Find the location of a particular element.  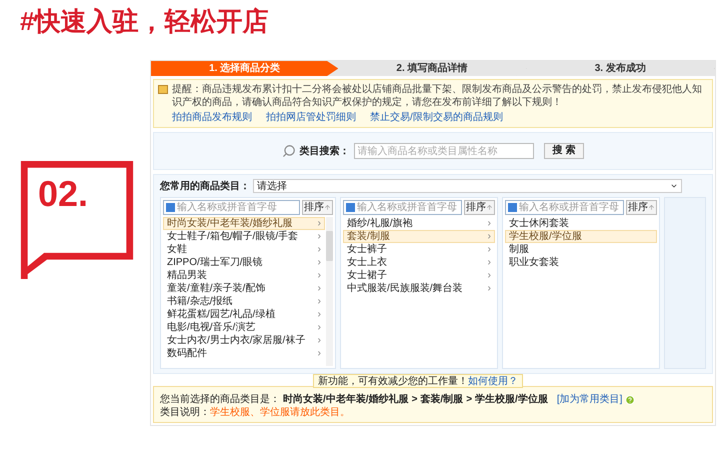

category-path: 学生校服/学位服 is located at coordinates (511, 399).